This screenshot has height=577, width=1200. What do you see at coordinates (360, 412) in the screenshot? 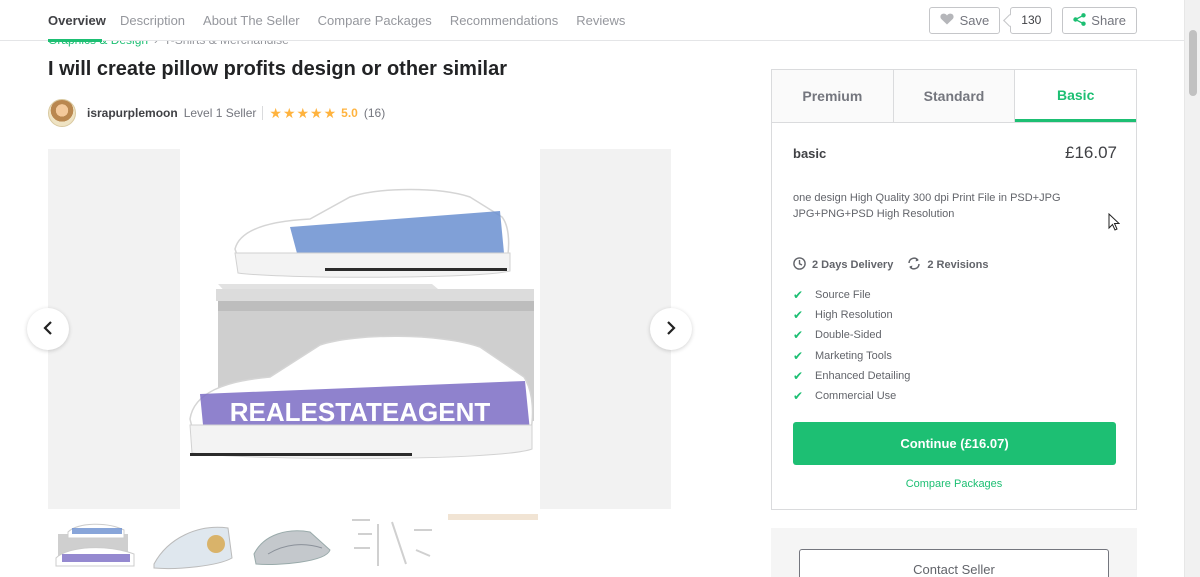
I see `shoe-print-text: REALESTATEAGENT` at bounding box center [360, 412].